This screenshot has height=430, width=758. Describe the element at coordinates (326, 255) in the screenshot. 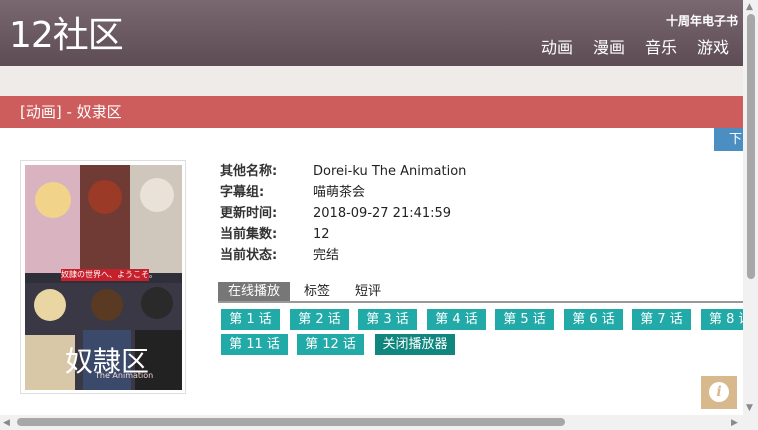

I see `info-value: 完结` at that location.